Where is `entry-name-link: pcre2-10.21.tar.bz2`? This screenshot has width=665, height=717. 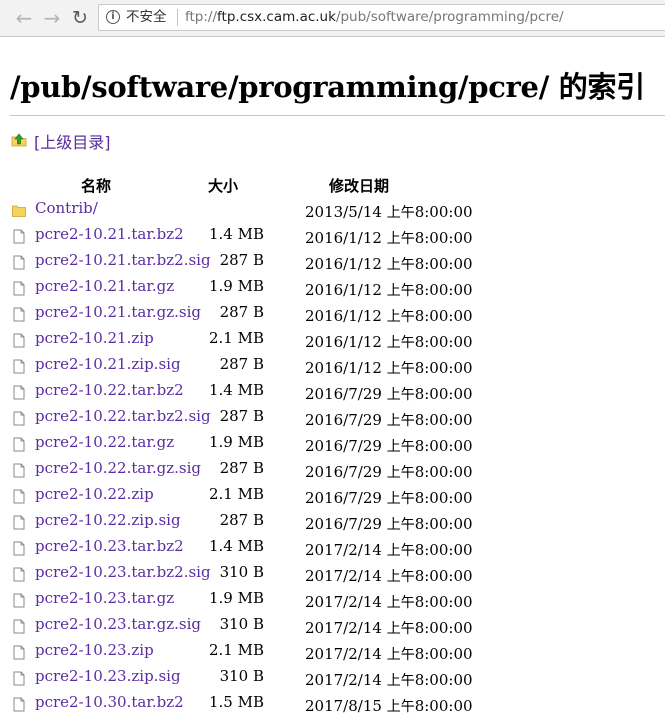
entry-name-link: pcre2-10.21.tar.bz2 is located at coordinates (109, 234).